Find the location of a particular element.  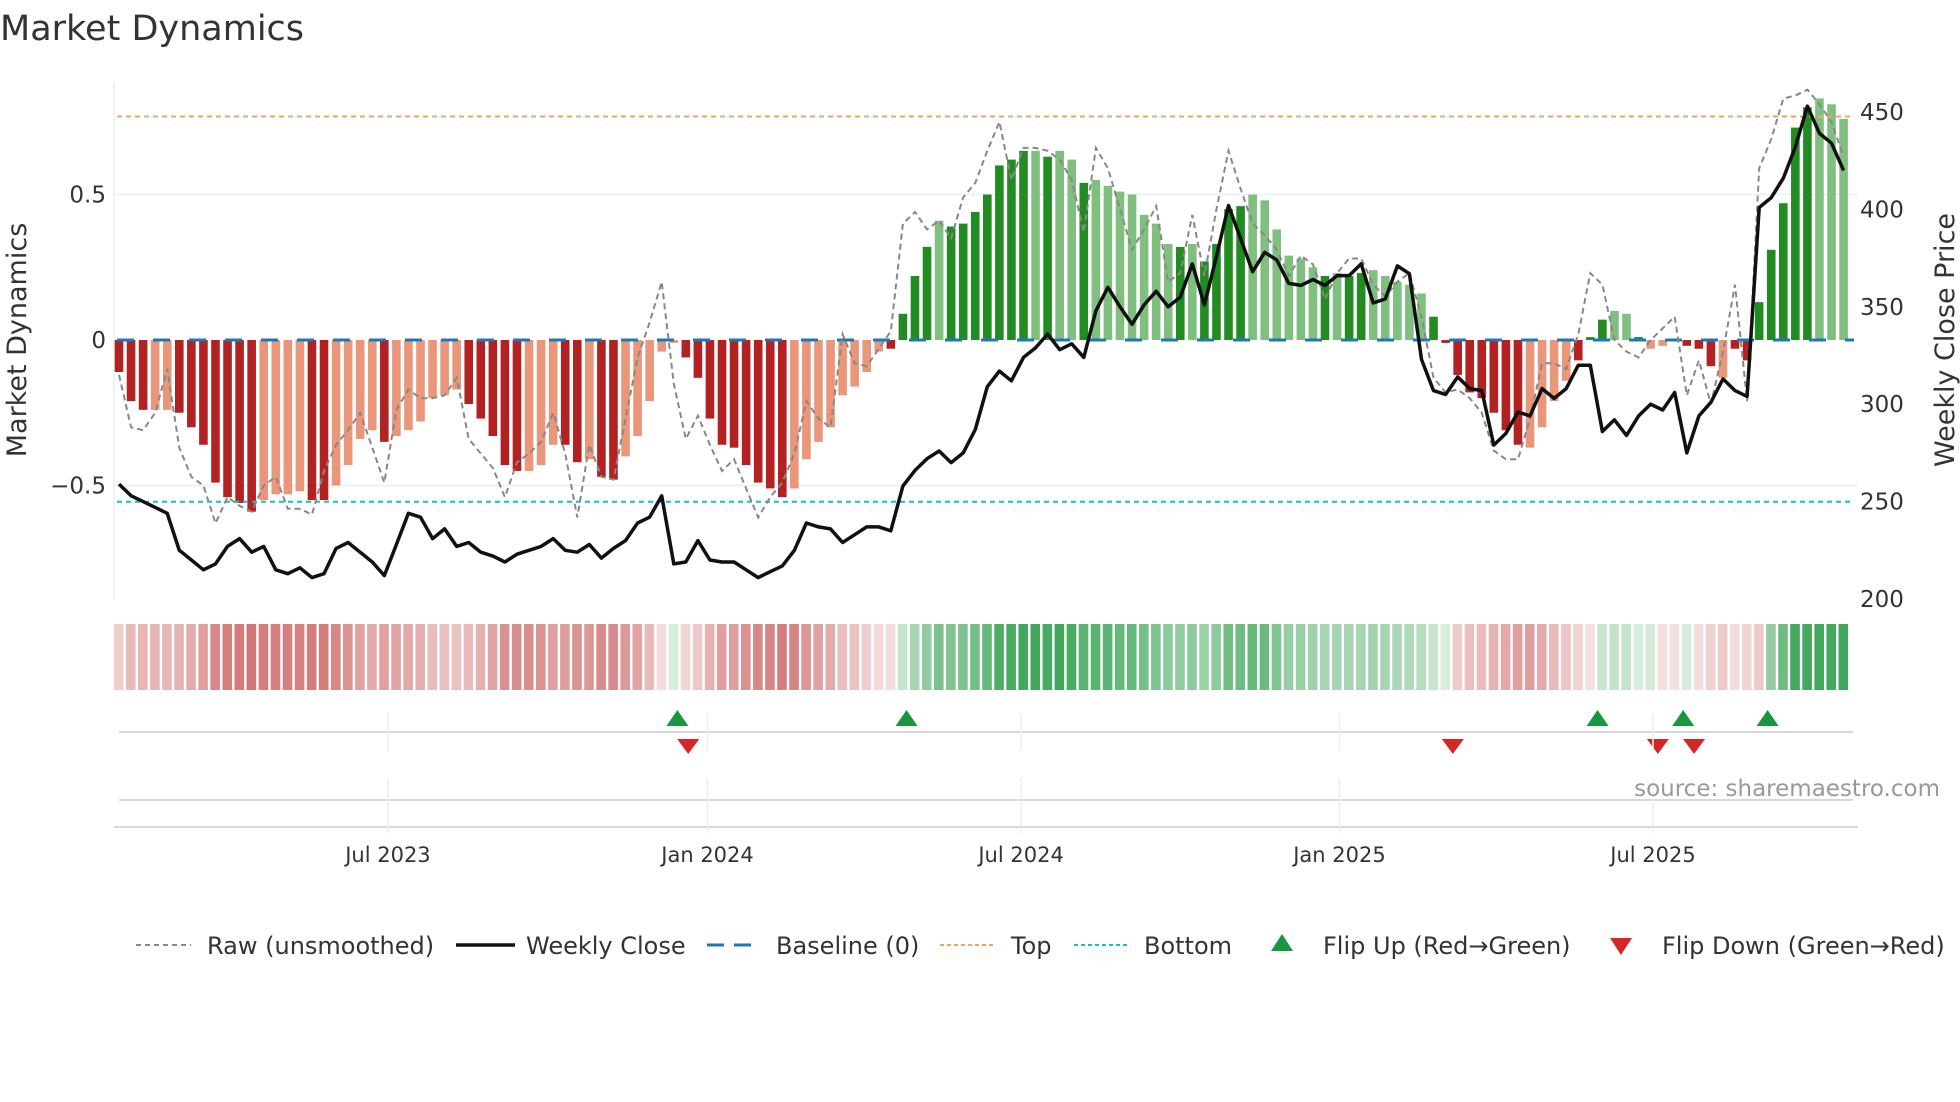

y2-tick-label: 350 is located at coordinates (1882, 308).